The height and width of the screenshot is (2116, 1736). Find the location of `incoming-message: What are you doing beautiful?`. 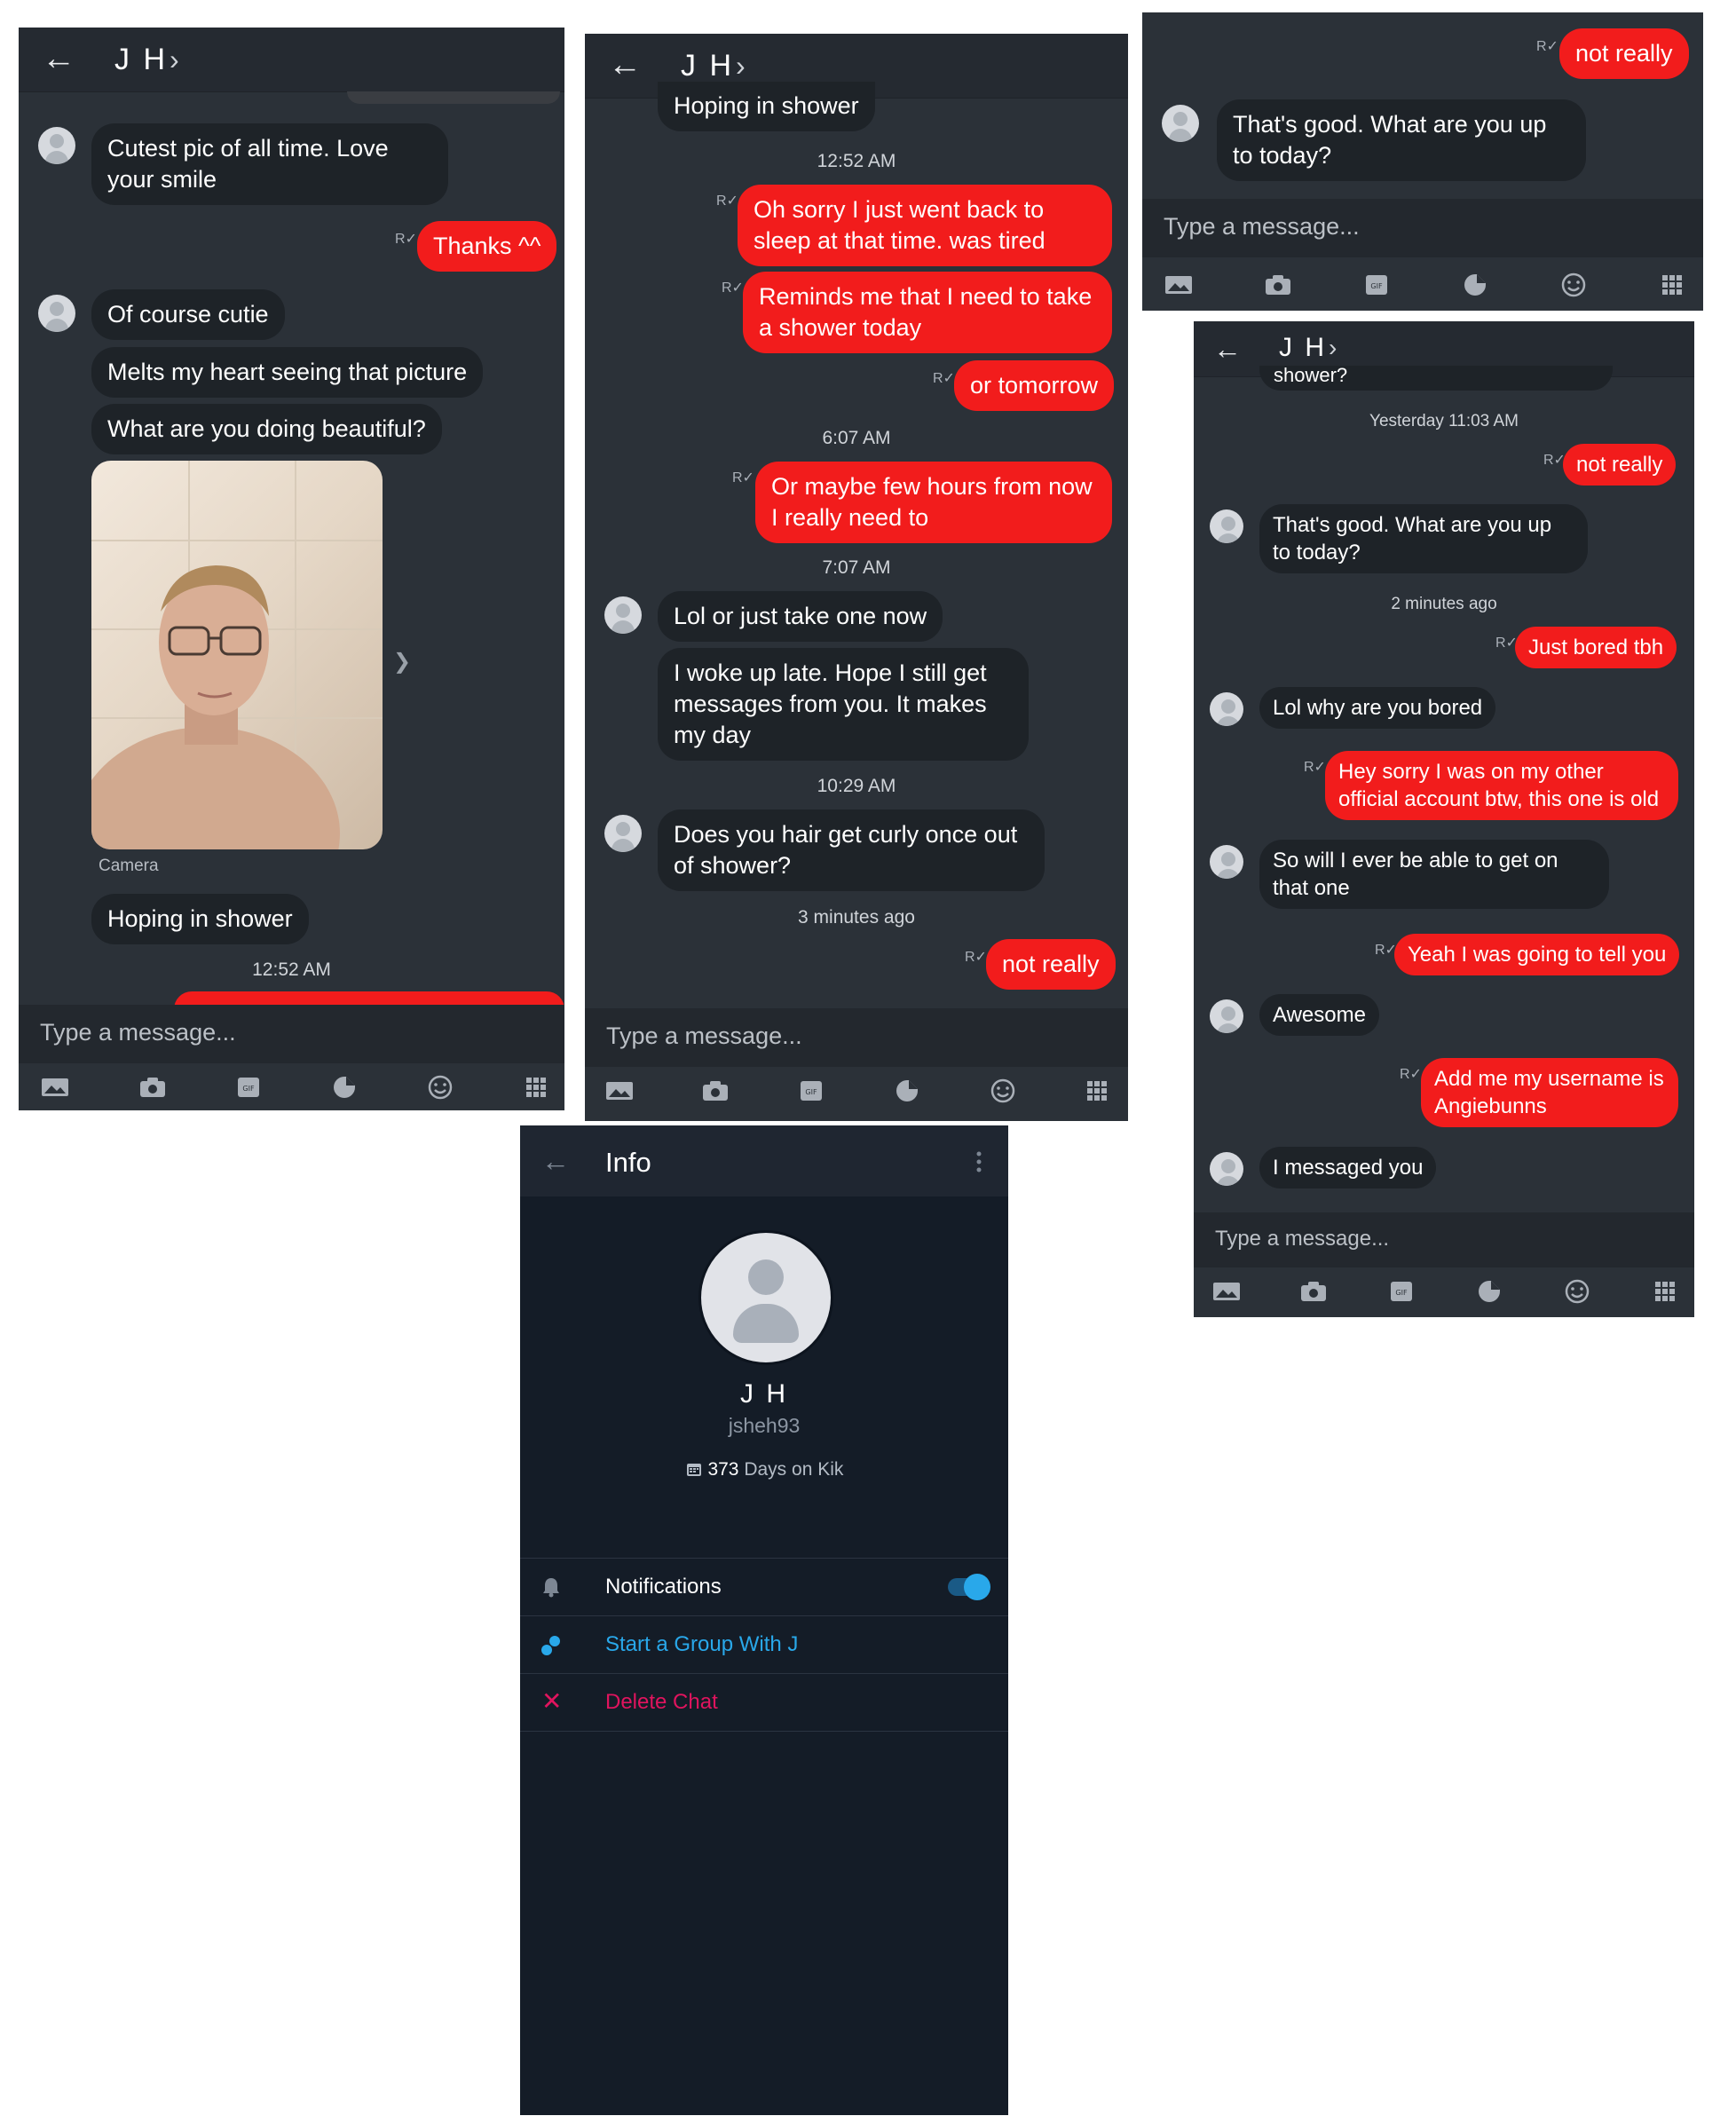

incoming-message: What are you doing beautiful? is located at coordinates (266, 429).